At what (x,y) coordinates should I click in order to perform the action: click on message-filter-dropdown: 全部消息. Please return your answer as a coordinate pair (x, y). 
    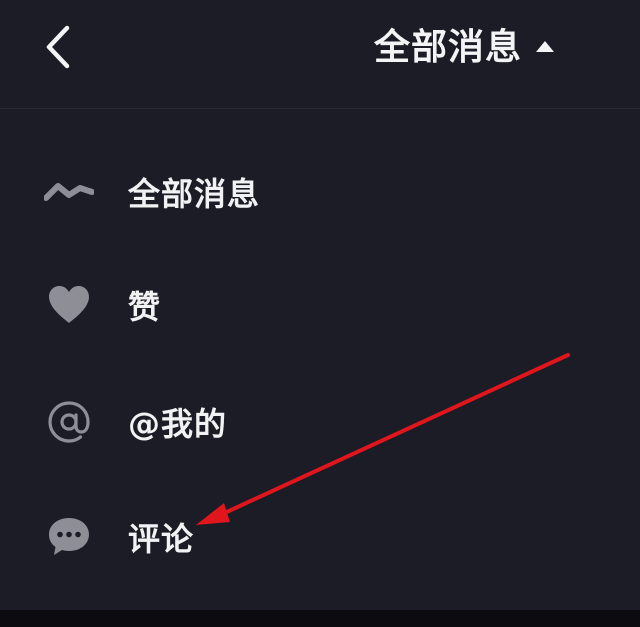
    Looking at the image, I should click on (464, 48).